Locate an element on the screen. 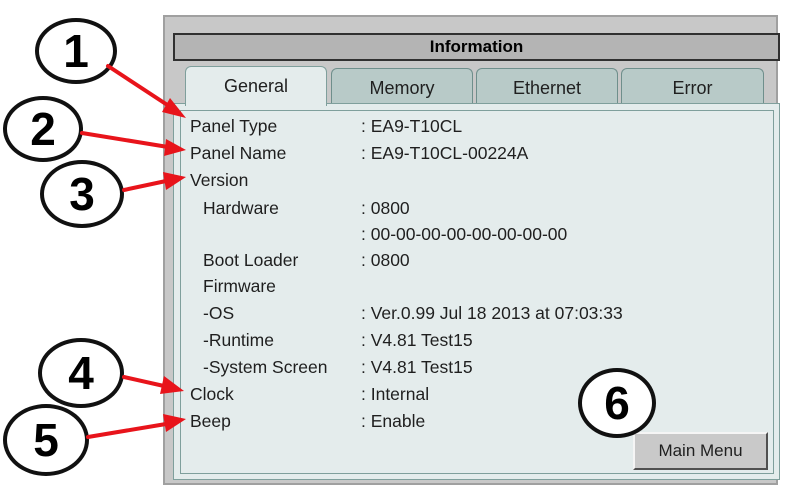  arrow-2-head is located at coordinates (175, 147).